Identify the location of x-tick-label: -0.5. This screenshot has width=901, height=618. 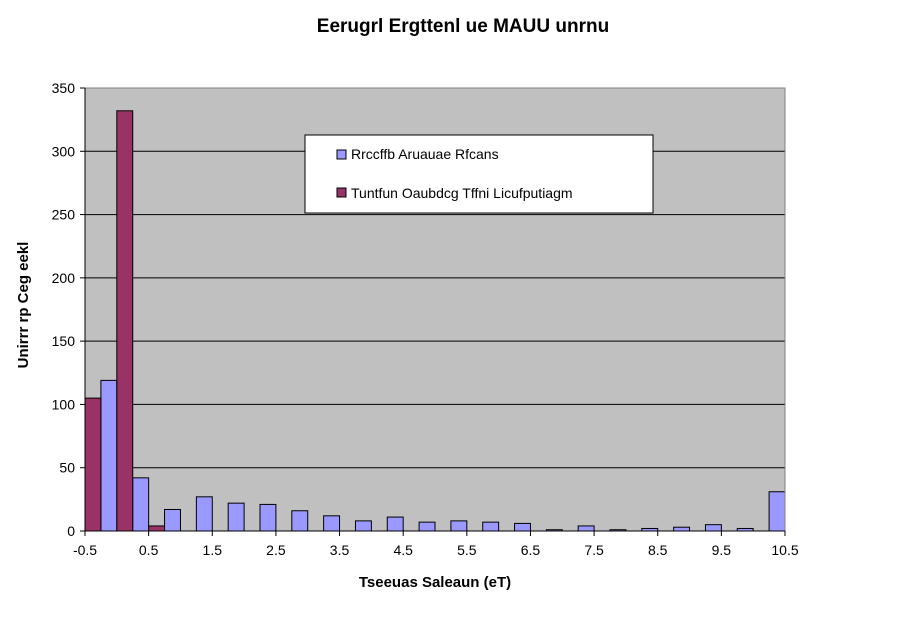
(85, 550).